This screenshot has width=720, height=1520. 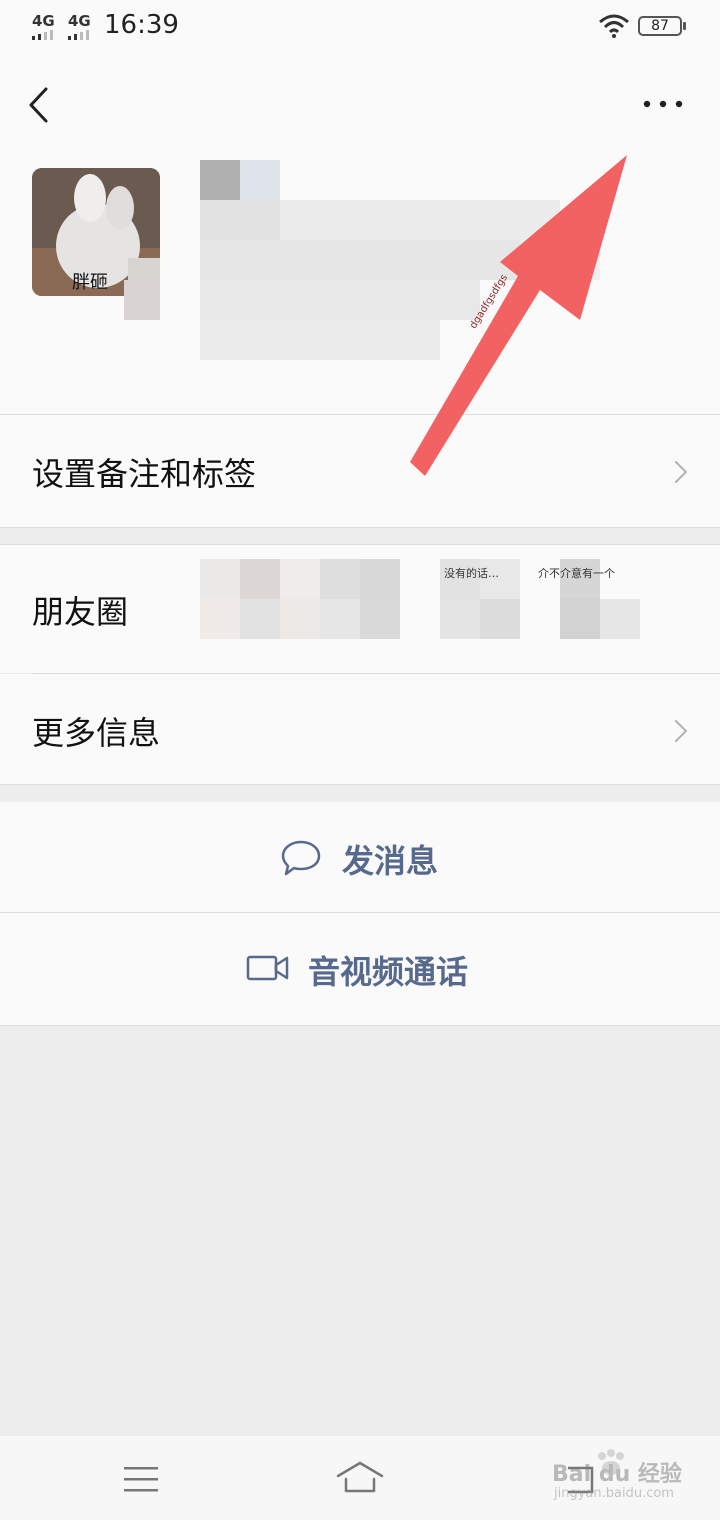 What do you see at coordinates (141, 25) in the screenshot?
I see `clock: 16:39` at bounding box center [141, 25].